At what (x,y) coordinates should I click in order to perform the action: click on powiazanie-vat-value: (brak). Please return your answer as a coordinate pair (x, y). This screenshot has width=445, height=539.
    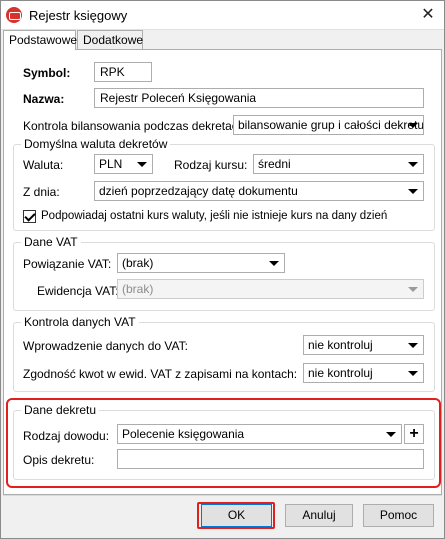
    Looking at the image, I should click on (138, 263).